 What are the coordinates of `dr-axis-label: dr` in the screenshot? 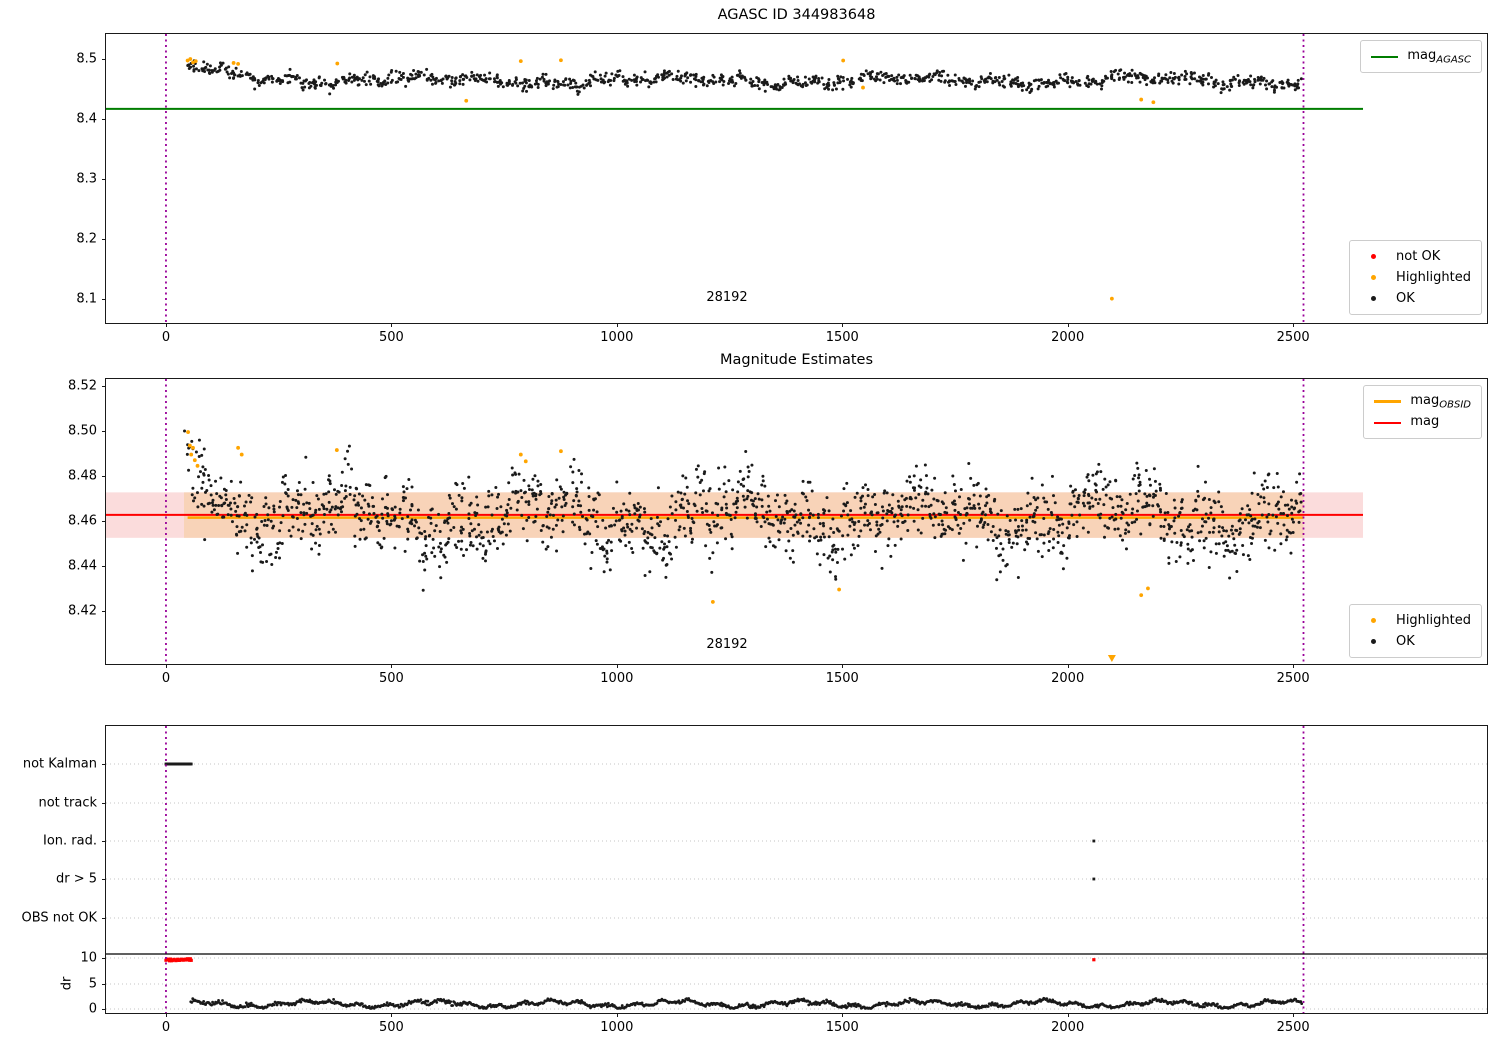 It's located at (67, 983).